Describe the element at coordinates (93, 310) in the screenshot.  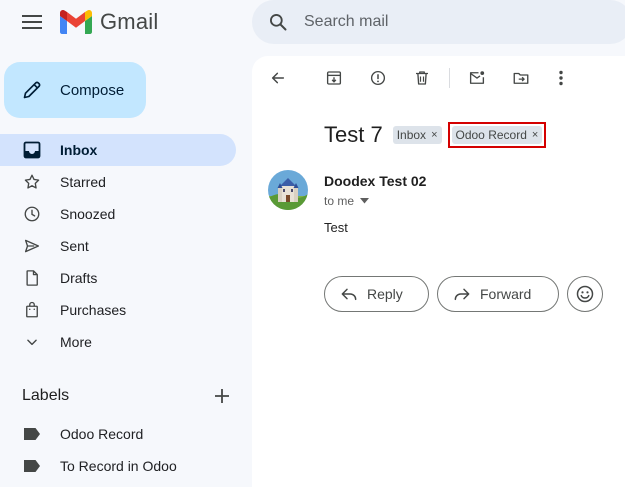
I see `sidebar-item-label: Purchases` at that location.